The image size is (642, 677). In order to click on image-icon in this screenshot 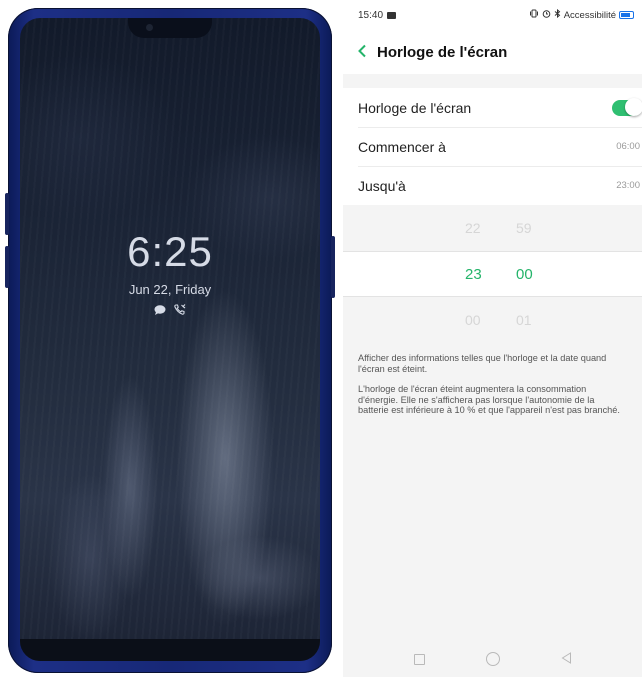, I will do `click(392, 15)`.